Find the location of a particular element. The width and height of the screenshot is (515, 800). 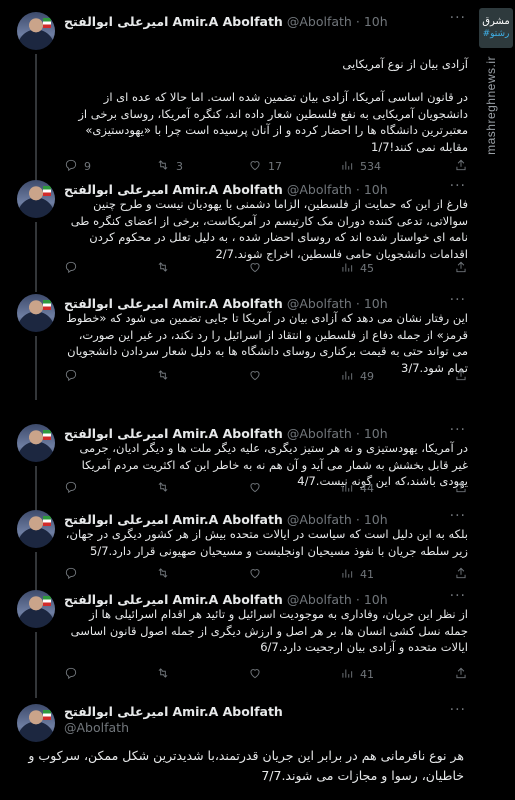

like-button: 17 is located at coordinates (294, 166).